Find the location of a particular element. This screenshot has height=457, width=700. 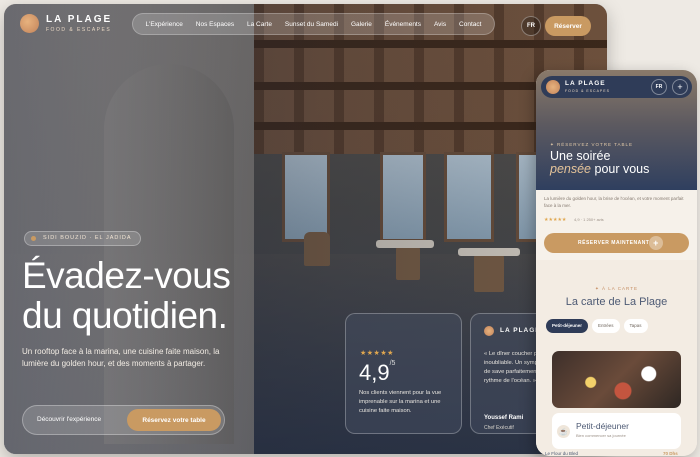

testimonial-role: Chef Exécutif is located at coordinates (499, 428).